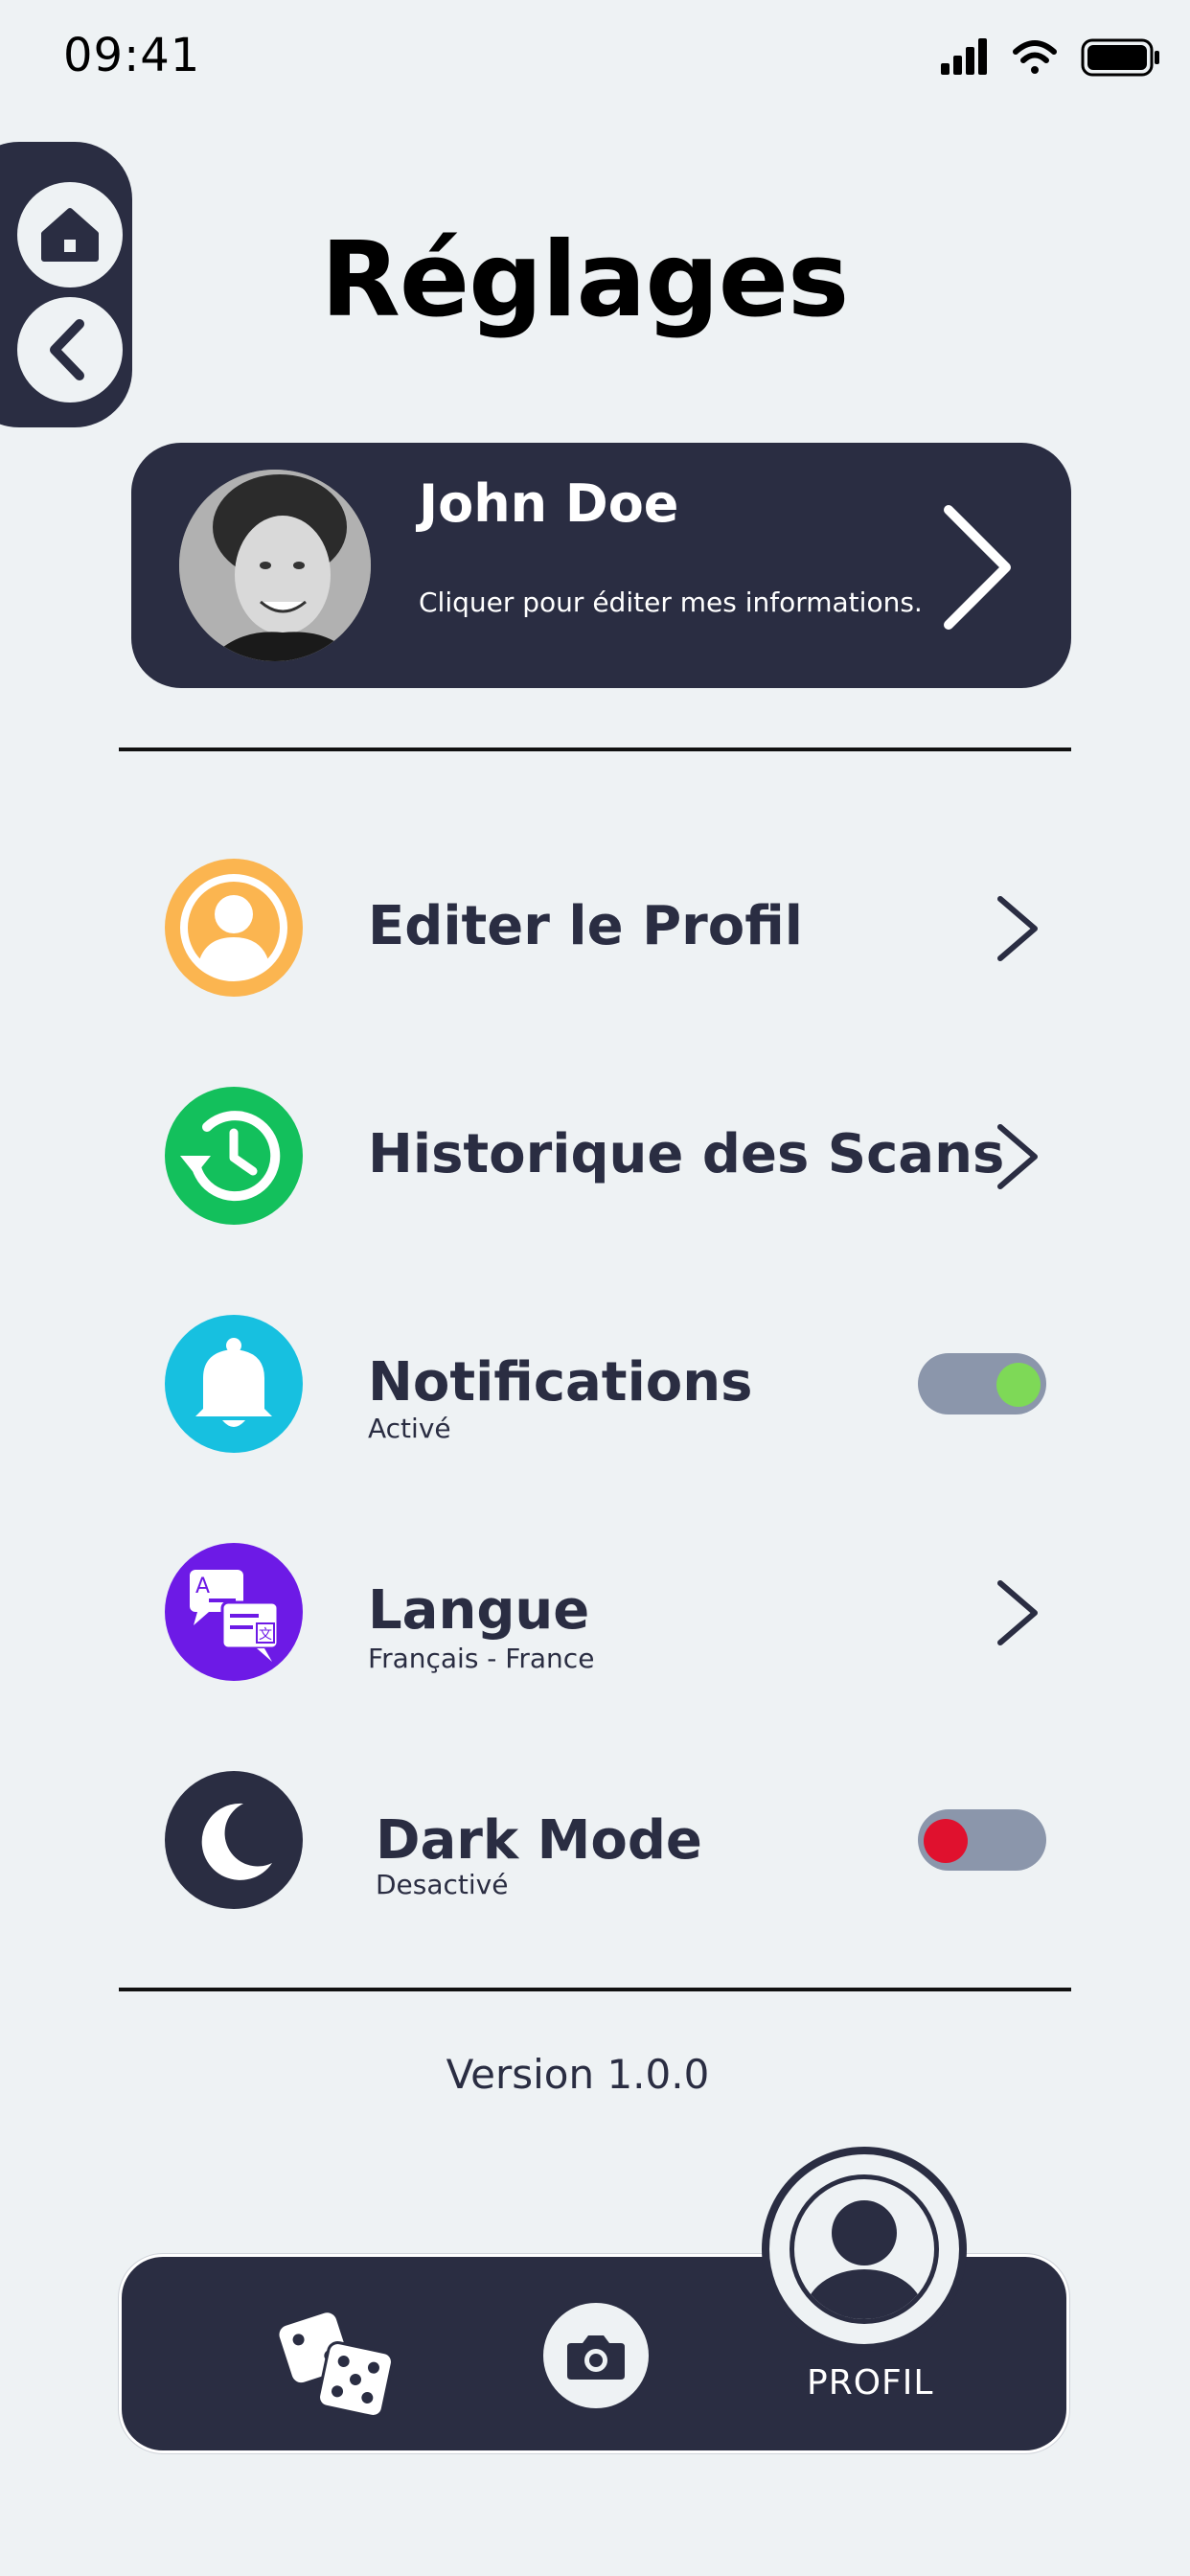 Image resolution: width=1190 pixels, height=2576 pixels. I want to click on profile-name: John Doe, so click(549, 504).